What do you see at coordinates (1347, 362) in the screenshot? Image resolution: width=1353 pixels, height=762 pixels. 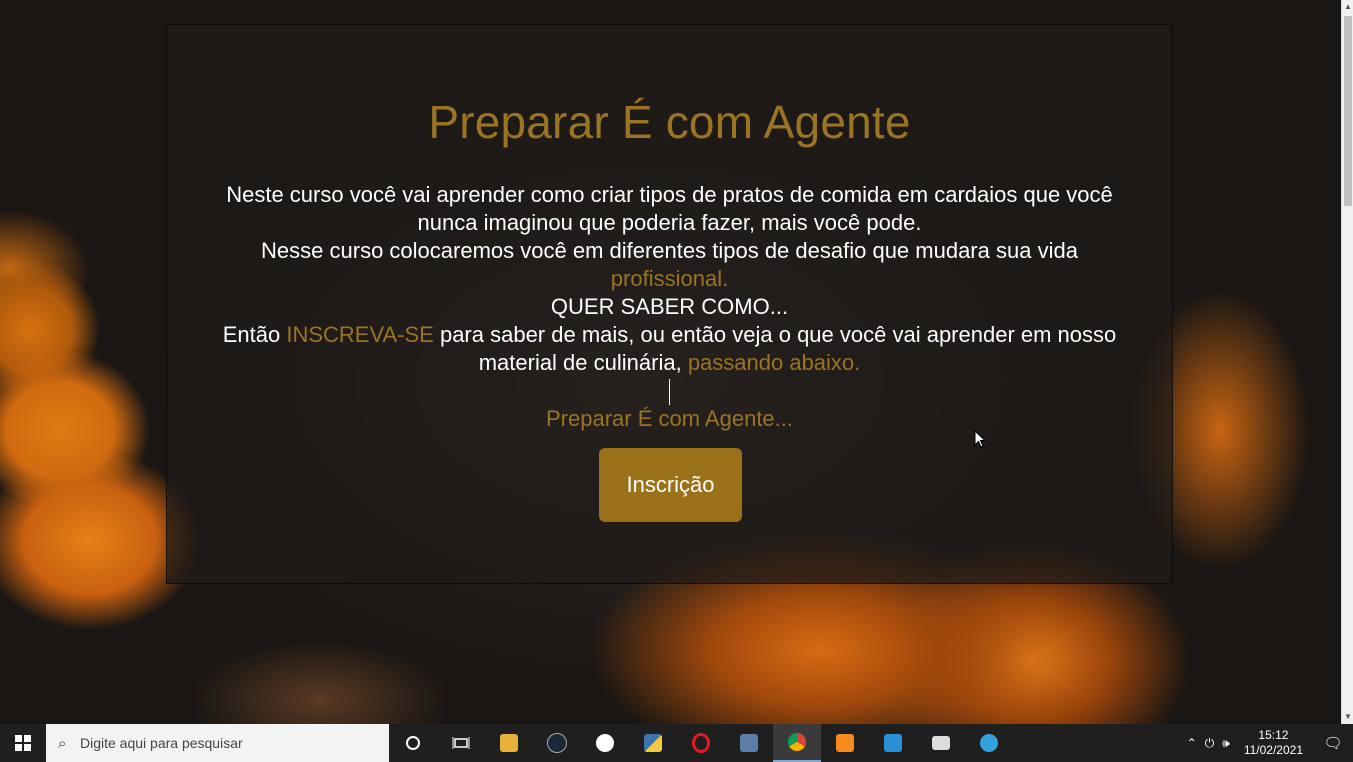 I see `page-scrollbar: ▲ ▼` at bounding box center [1347, 362].